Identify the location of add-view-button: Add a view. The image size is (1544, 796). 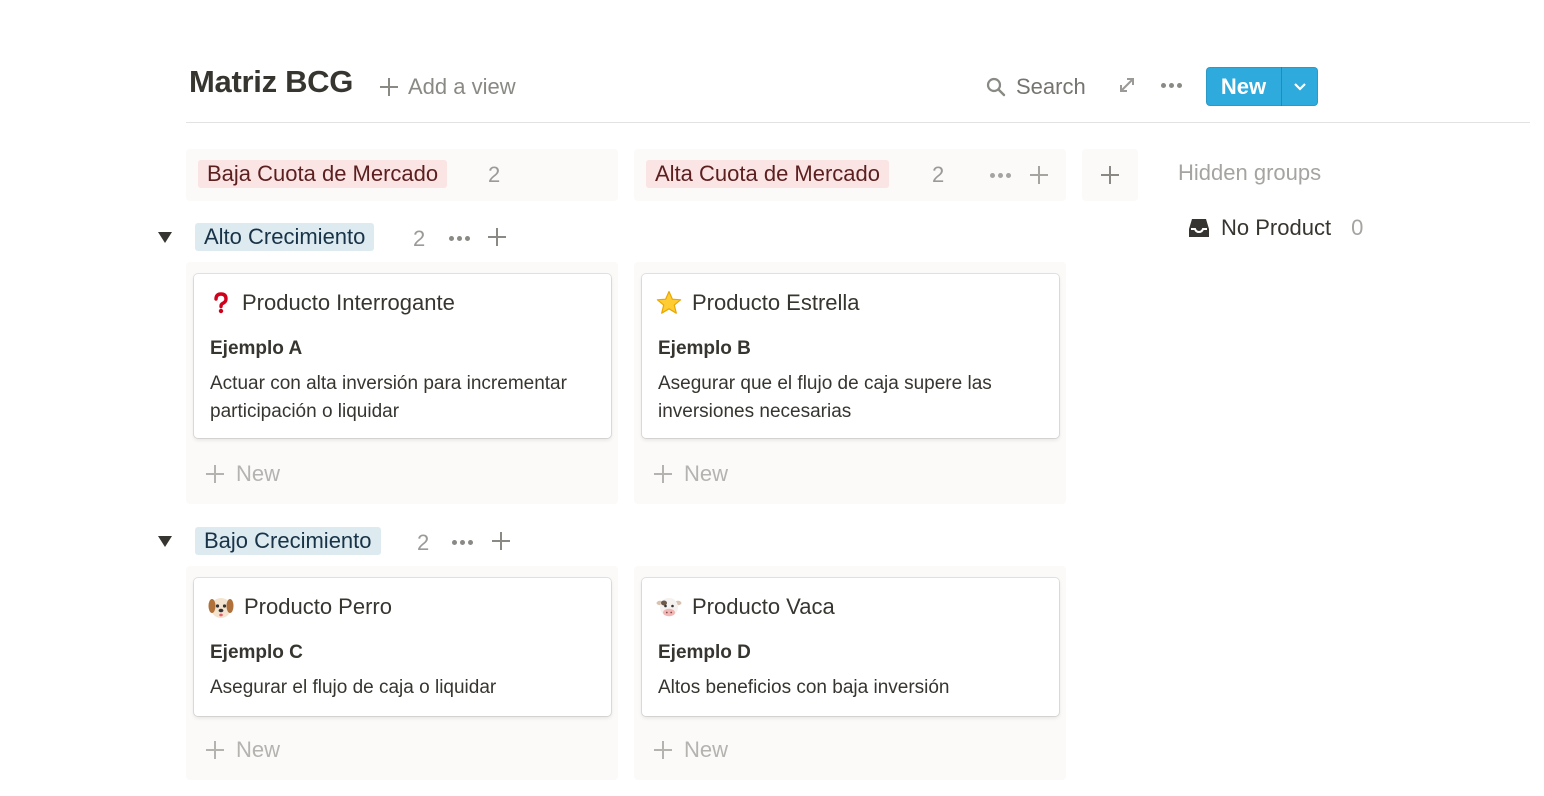
(448, 87).